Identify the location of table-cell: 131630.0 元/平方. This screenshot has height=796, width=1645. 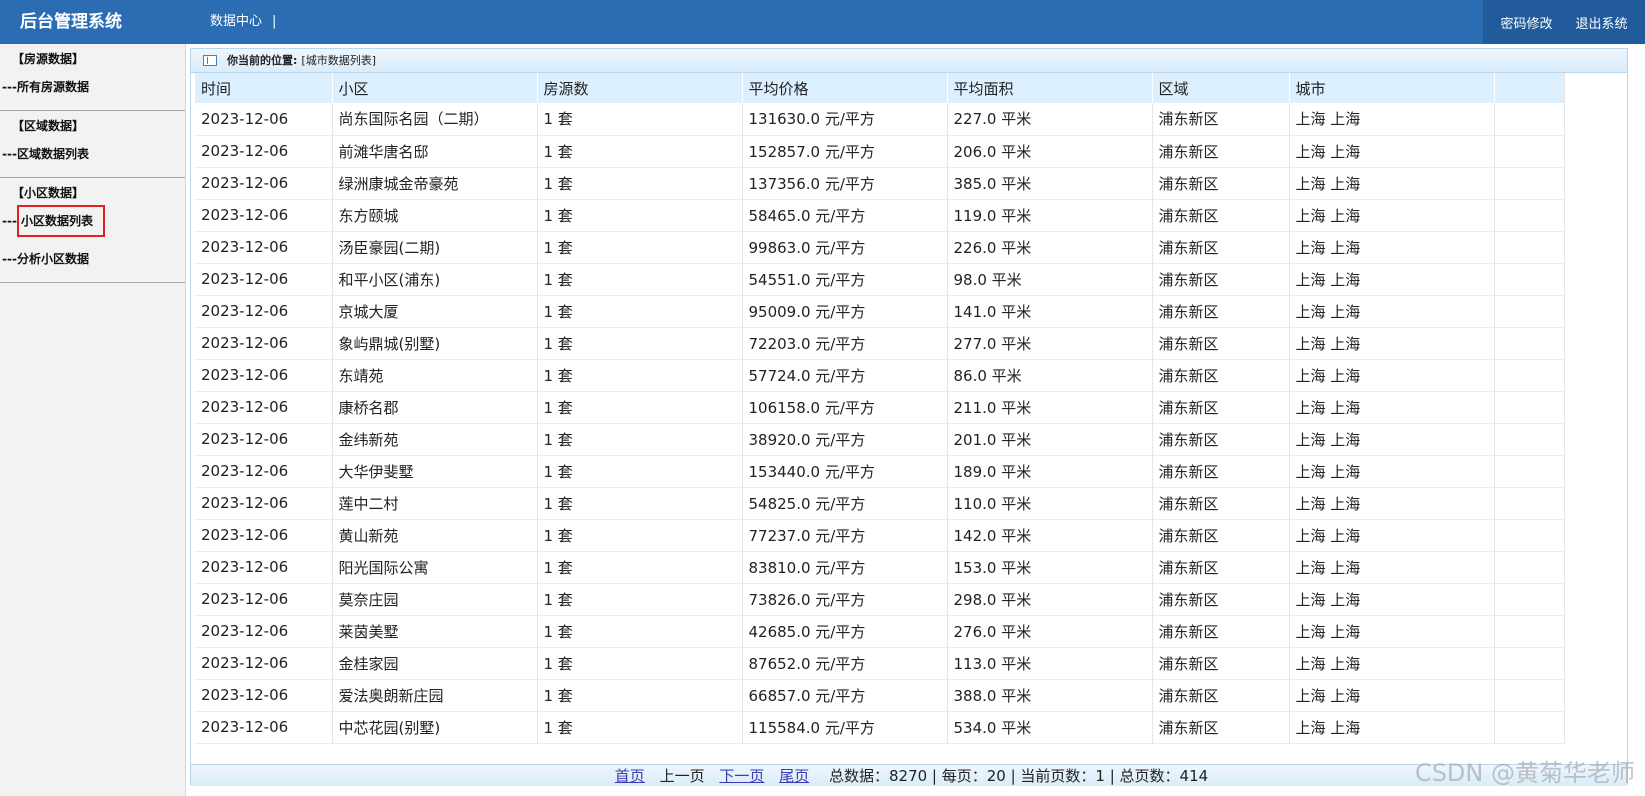
(845, 119).